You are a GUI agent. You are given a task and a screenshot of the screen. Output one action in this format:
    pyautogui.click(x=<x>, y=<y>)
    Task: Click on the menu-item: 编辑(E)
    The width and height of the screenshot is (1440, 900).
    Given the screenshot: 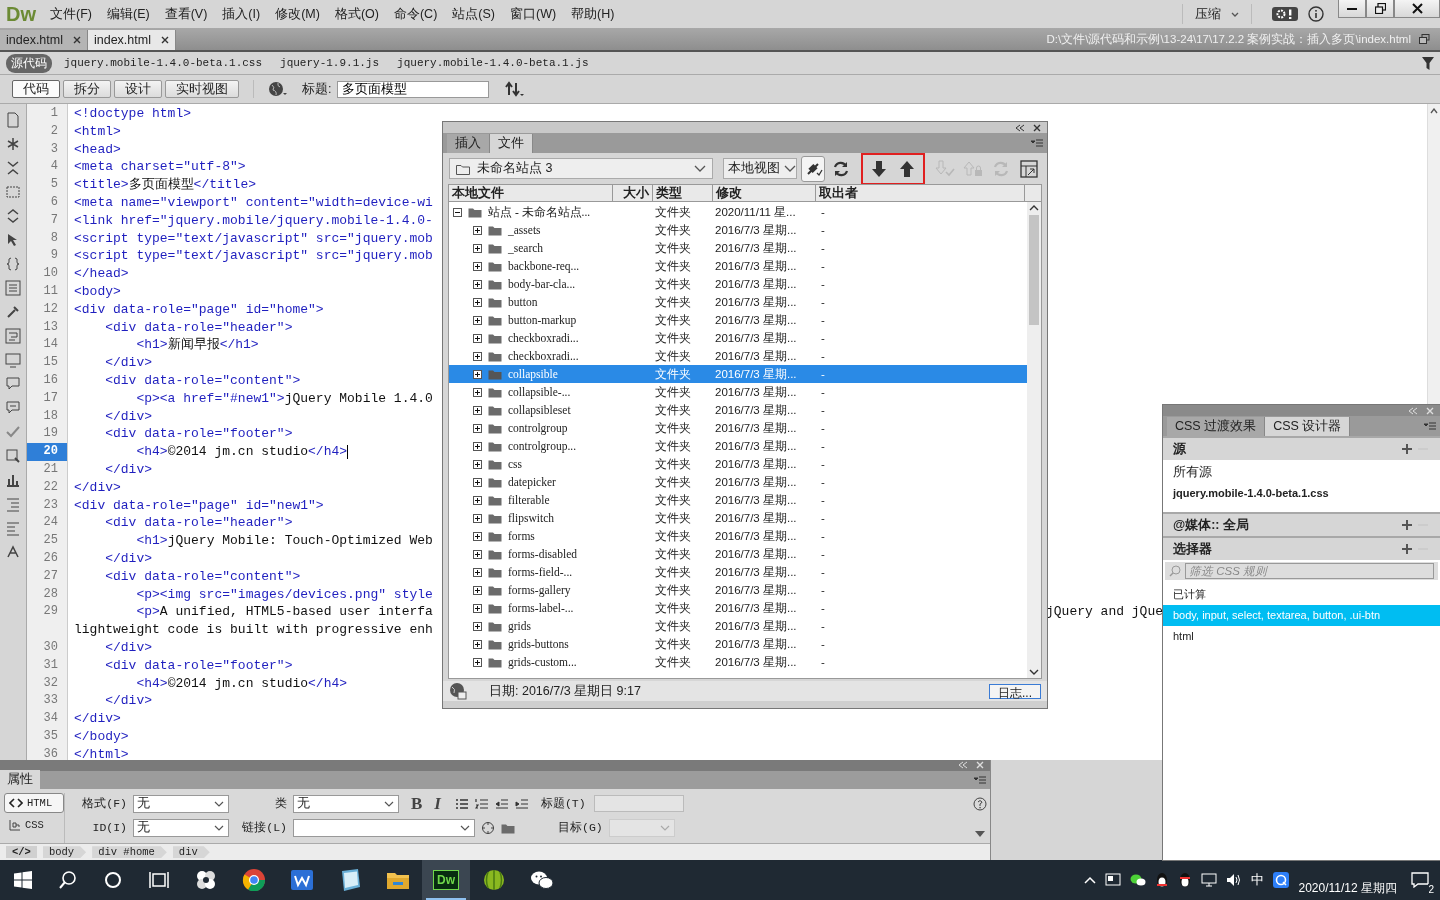 What is the action you would take?
    pyautogui.click(x=128, y=14)
    